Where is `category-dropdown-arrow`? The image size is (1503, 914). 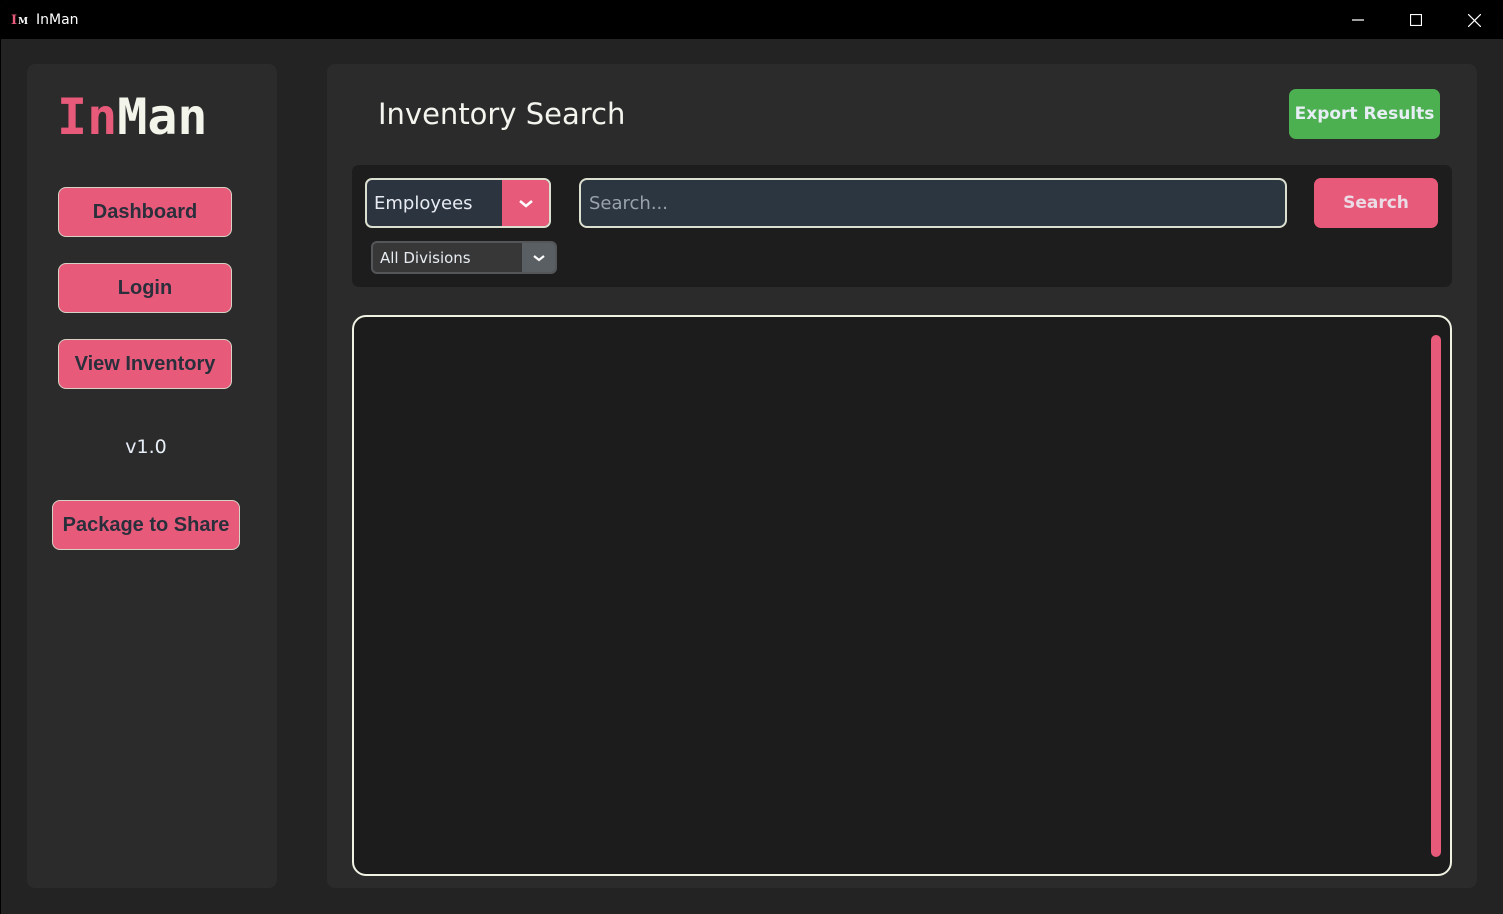
category-dropdown-arrow is located at coordinates (525, 203).